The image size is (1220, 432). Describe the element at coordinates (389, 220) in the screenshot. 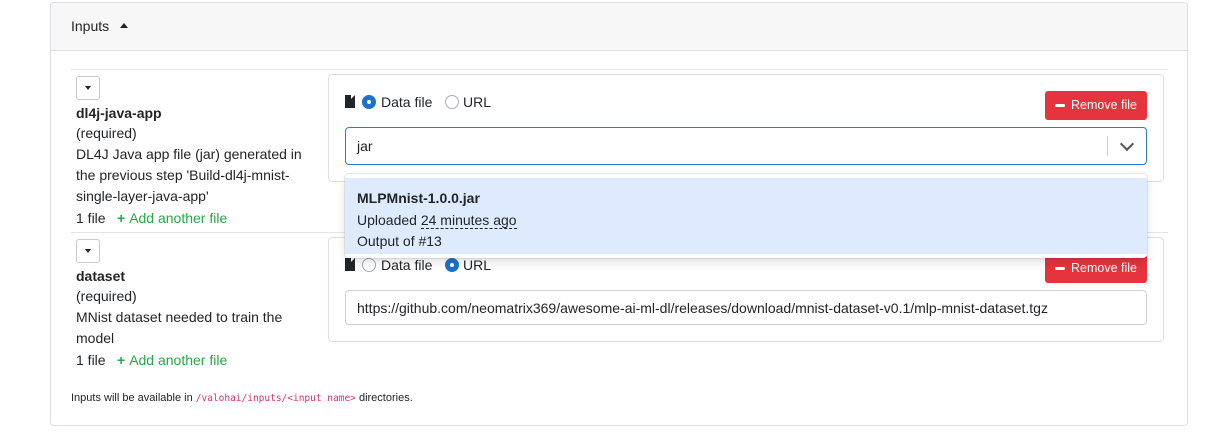

I see `option-uploaded-prefix: Uploaded` at that location.